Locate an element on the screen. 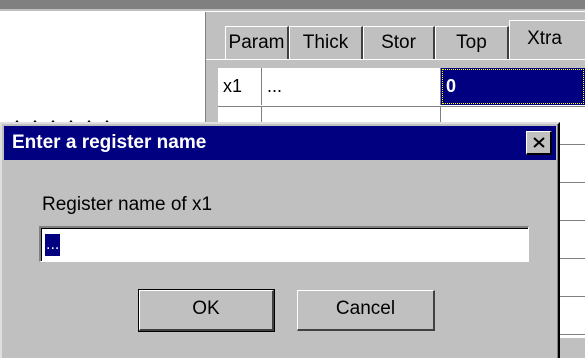  close-button is located at coordinates (539, 143).